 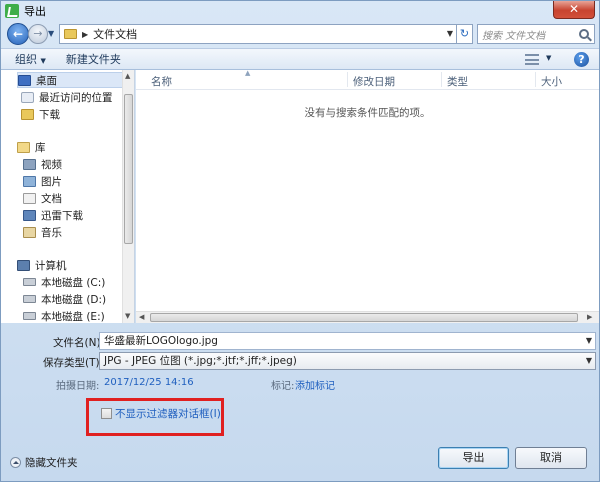 What do you see at coordinates (27, 97) in the screenshot?
I see `recent-places-icon` at bounding box center [27, 97].